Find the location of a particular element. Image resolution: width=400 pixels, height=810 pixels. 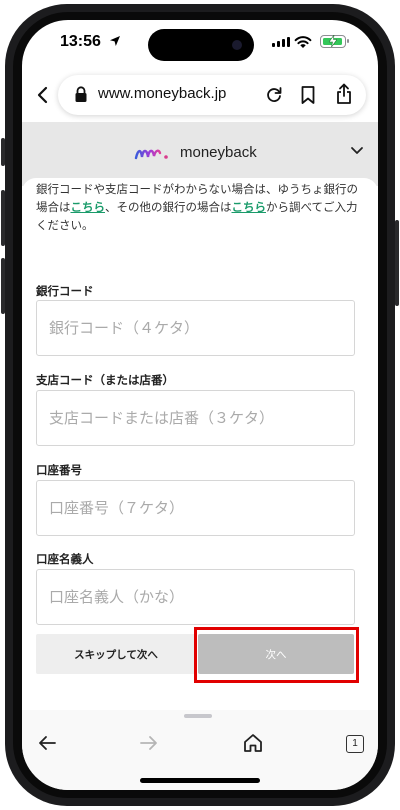

dynamic-island is located at coordinates (201, 45).